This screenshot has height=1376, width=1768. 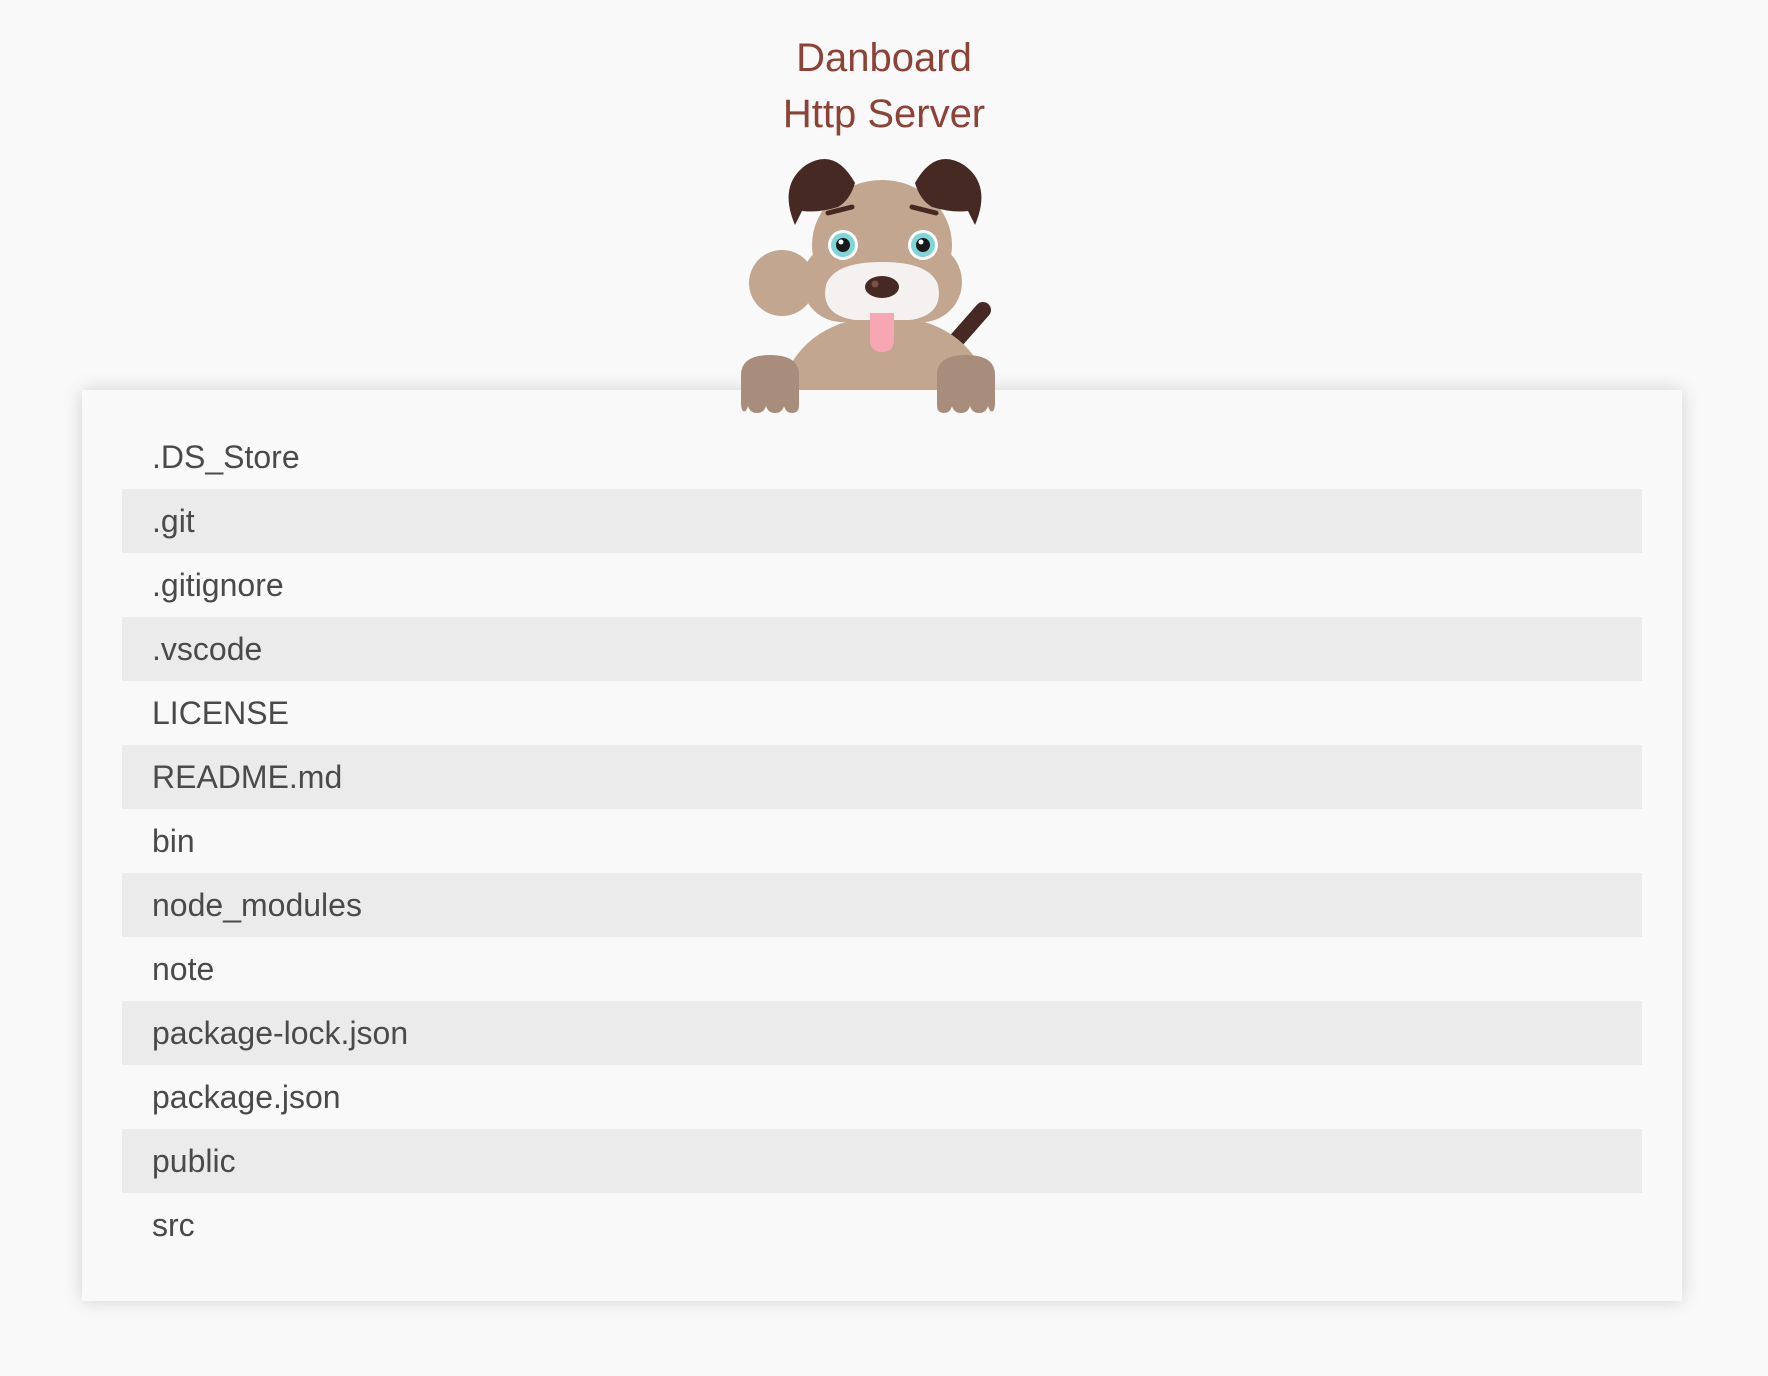 I want to click on file-link: note, so click(x=183, y=969).